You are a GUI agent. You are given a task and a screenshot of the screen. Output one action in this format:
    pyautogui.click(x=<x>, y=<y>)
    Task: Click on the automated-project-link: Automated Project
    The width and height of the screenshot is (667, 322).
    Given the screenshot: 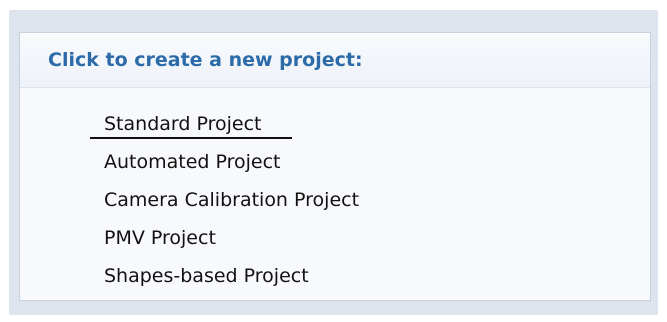 What is the action you would take?
    pyautogui.click(x=231, y=162)
    